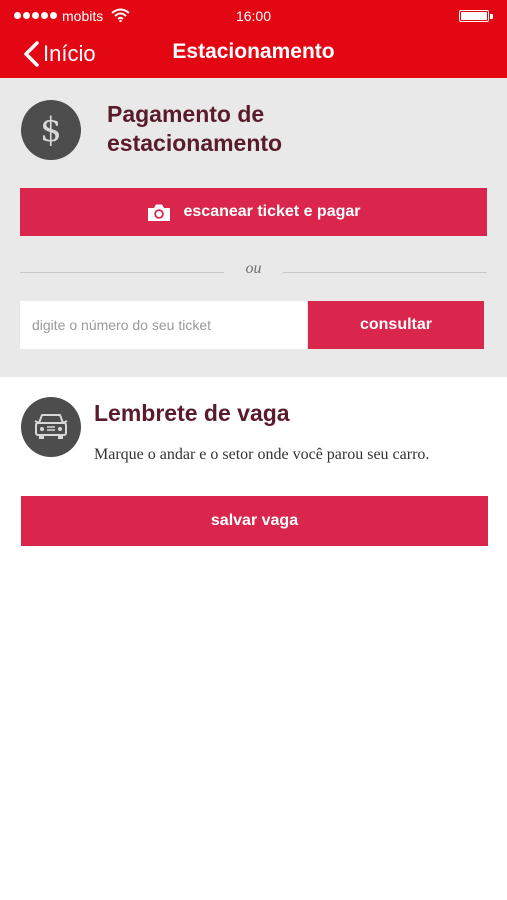  I want to click on scan-ticket-button: escanear ticket e pagar, so click(253, 212).